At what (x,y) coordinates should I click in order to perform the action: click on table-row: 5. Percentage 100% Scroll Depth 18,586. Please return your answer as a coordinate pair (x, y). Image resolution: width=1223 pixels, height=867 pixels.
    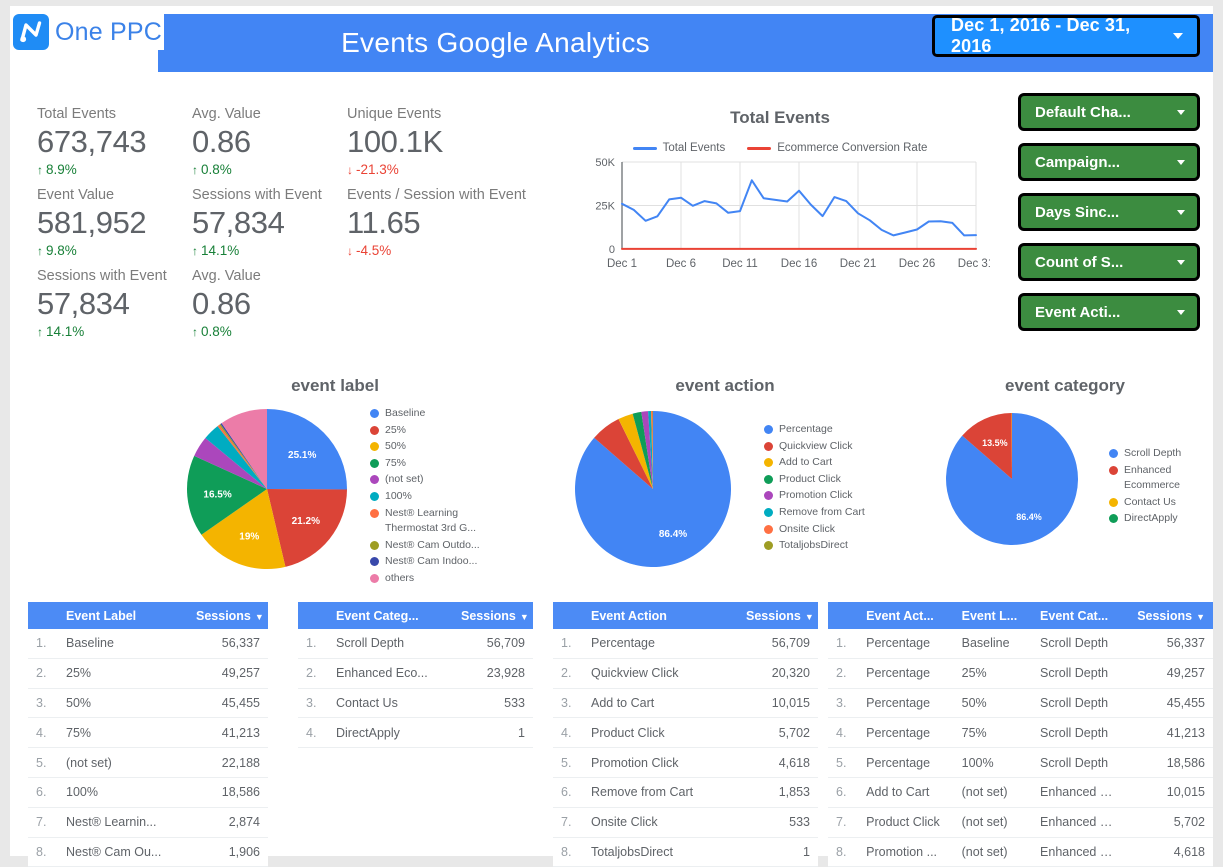
    Looking at the image, I should click on (1020, 762).